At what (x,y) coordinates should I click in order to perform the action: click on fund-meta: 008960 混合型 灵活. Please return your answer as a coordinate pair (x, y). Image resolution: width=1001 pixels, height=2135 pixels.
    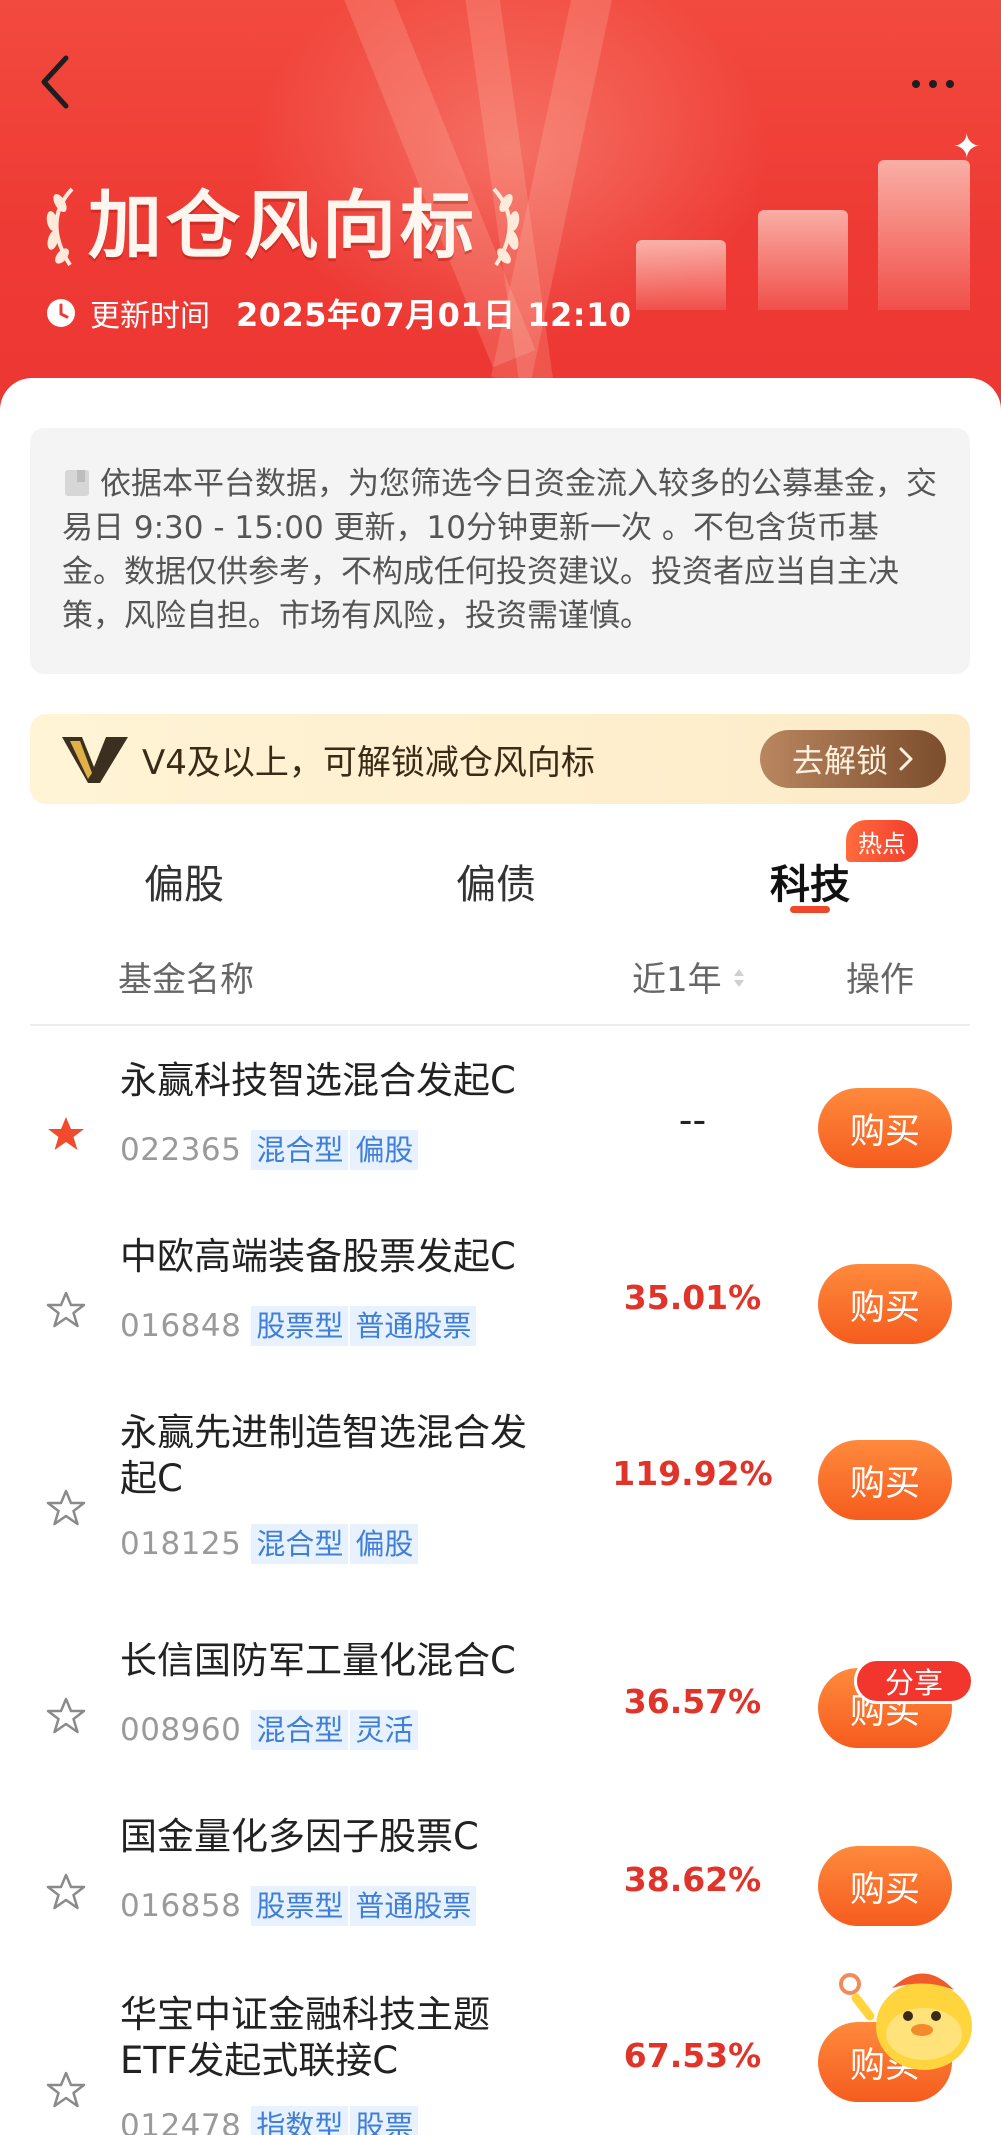
    Looking at the image, I should click on (269, 1730).